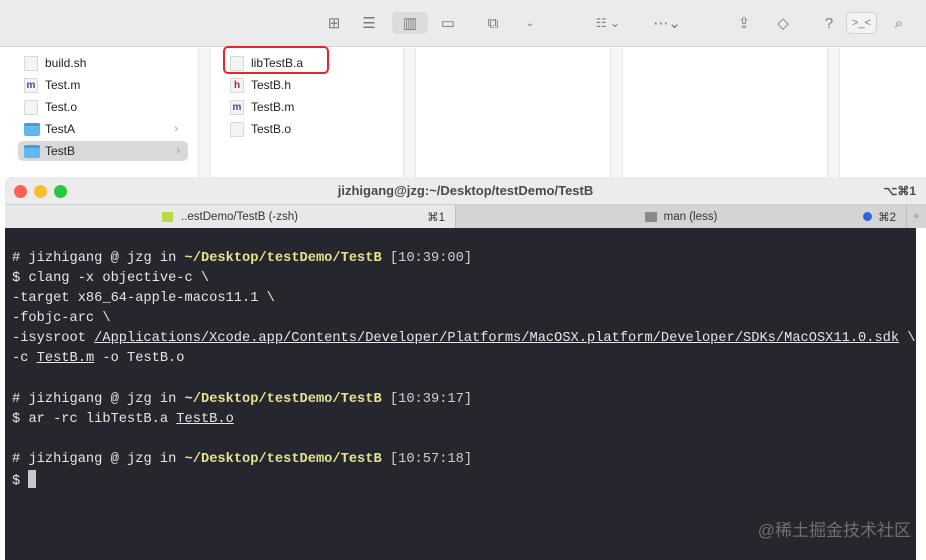 The image size is (926, 560). Describe the element at coordinates (20, 191) in the screenshot. I see `close-button` at that location.